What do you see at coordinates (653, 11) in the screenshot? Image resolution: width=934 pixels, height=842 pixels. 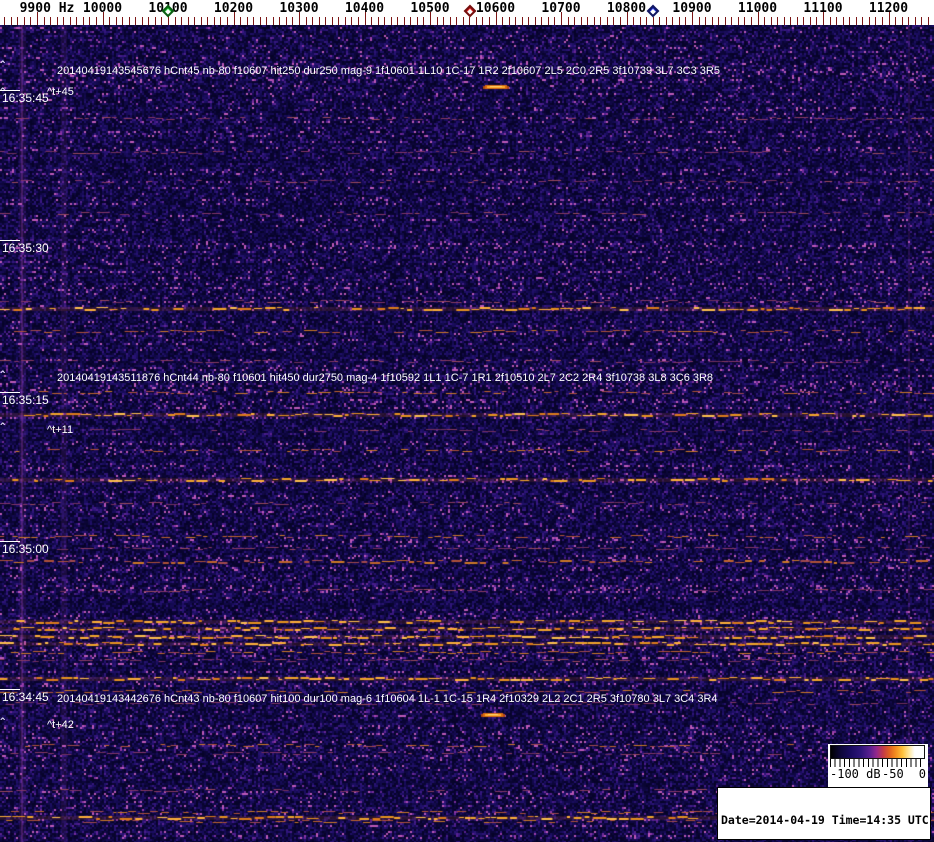 I see `blue-frequency-marker-diamond` at bounding box center [653, 11].